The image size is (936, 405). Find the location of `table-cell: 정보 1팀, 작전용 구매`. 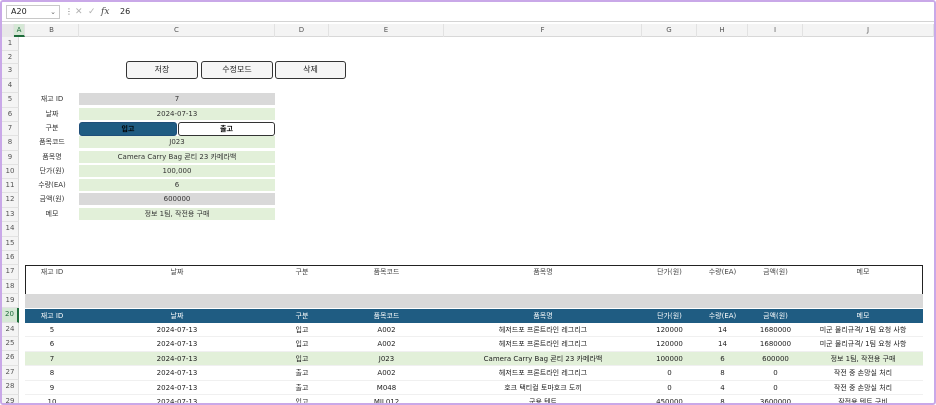

table-cell: 정보 1팀, 작전용 구매 is located at coordinates (863, 358).